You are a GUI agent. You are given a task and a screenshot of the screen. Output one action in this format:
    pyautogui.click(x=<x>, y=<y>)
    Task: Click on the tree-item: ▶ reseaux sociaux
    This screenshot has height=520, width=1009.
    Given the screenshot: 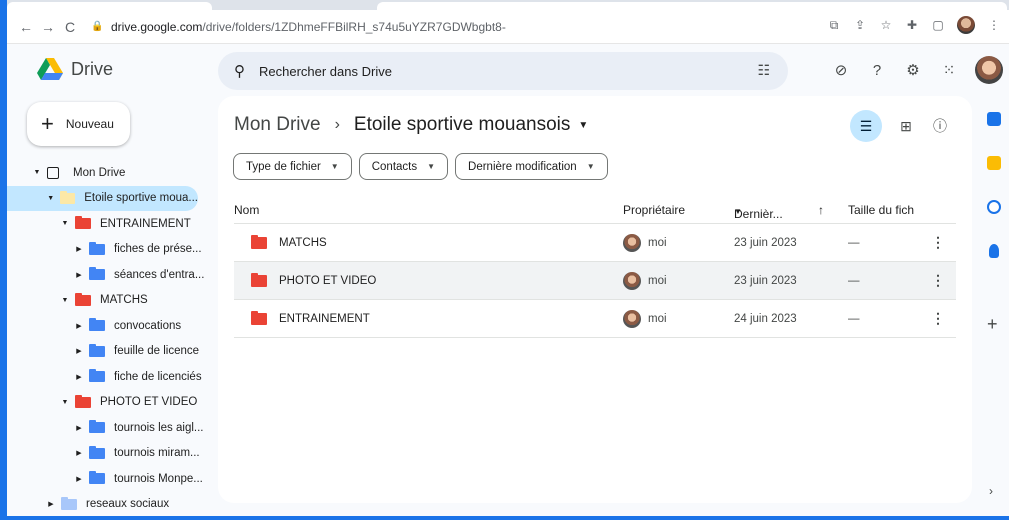 What is the action you would take?
    pyautogui.click(x=109, y=505)
    